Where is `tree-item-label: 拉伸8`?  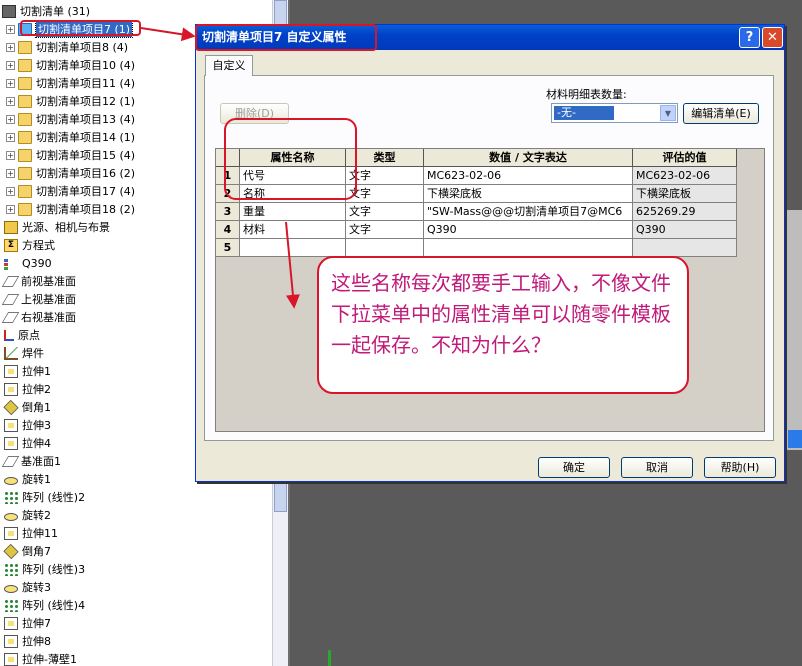 tree-item-label: 拉伸8 is located at coordinates (36, 641).